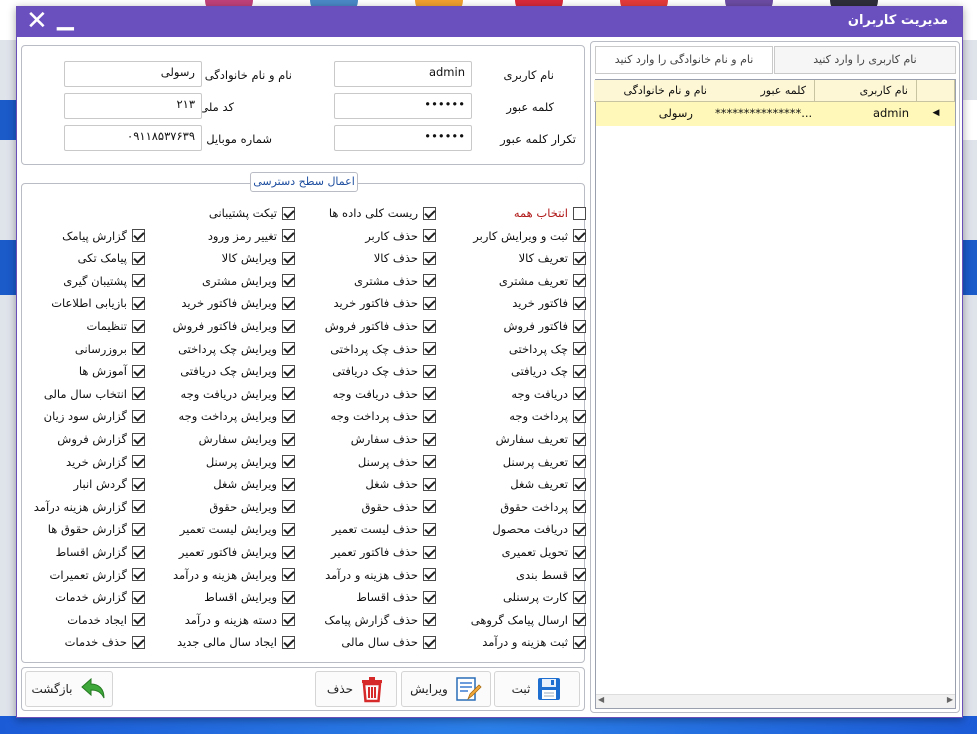 Image resolution: width=977 pixels, height=734 pixels. What do you see at coordinates (548, 484) in the screenshot?
I see `permission-checkbox: تعریف شغل` at bounding box center [548, 484].